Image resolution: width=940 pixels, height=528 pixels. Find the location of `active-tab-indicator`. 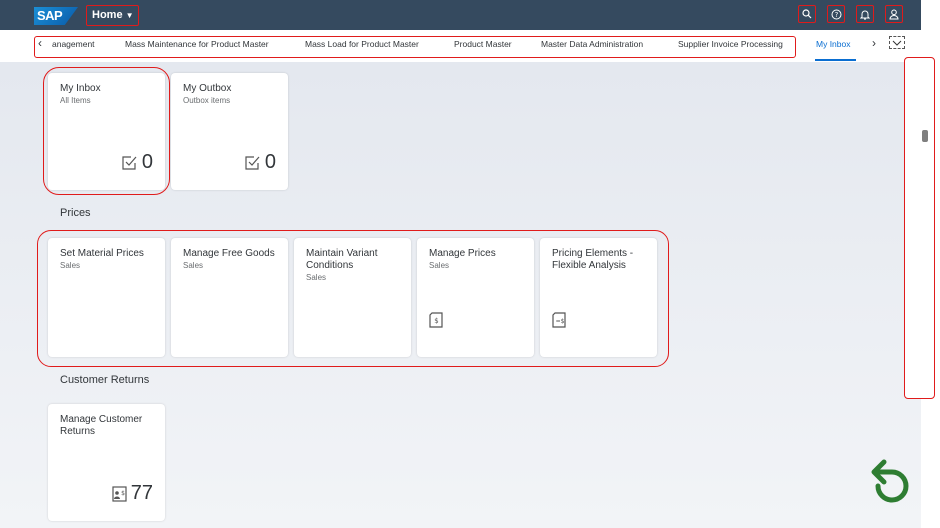

active-tab-indicator is located at coordinates (835, 60).